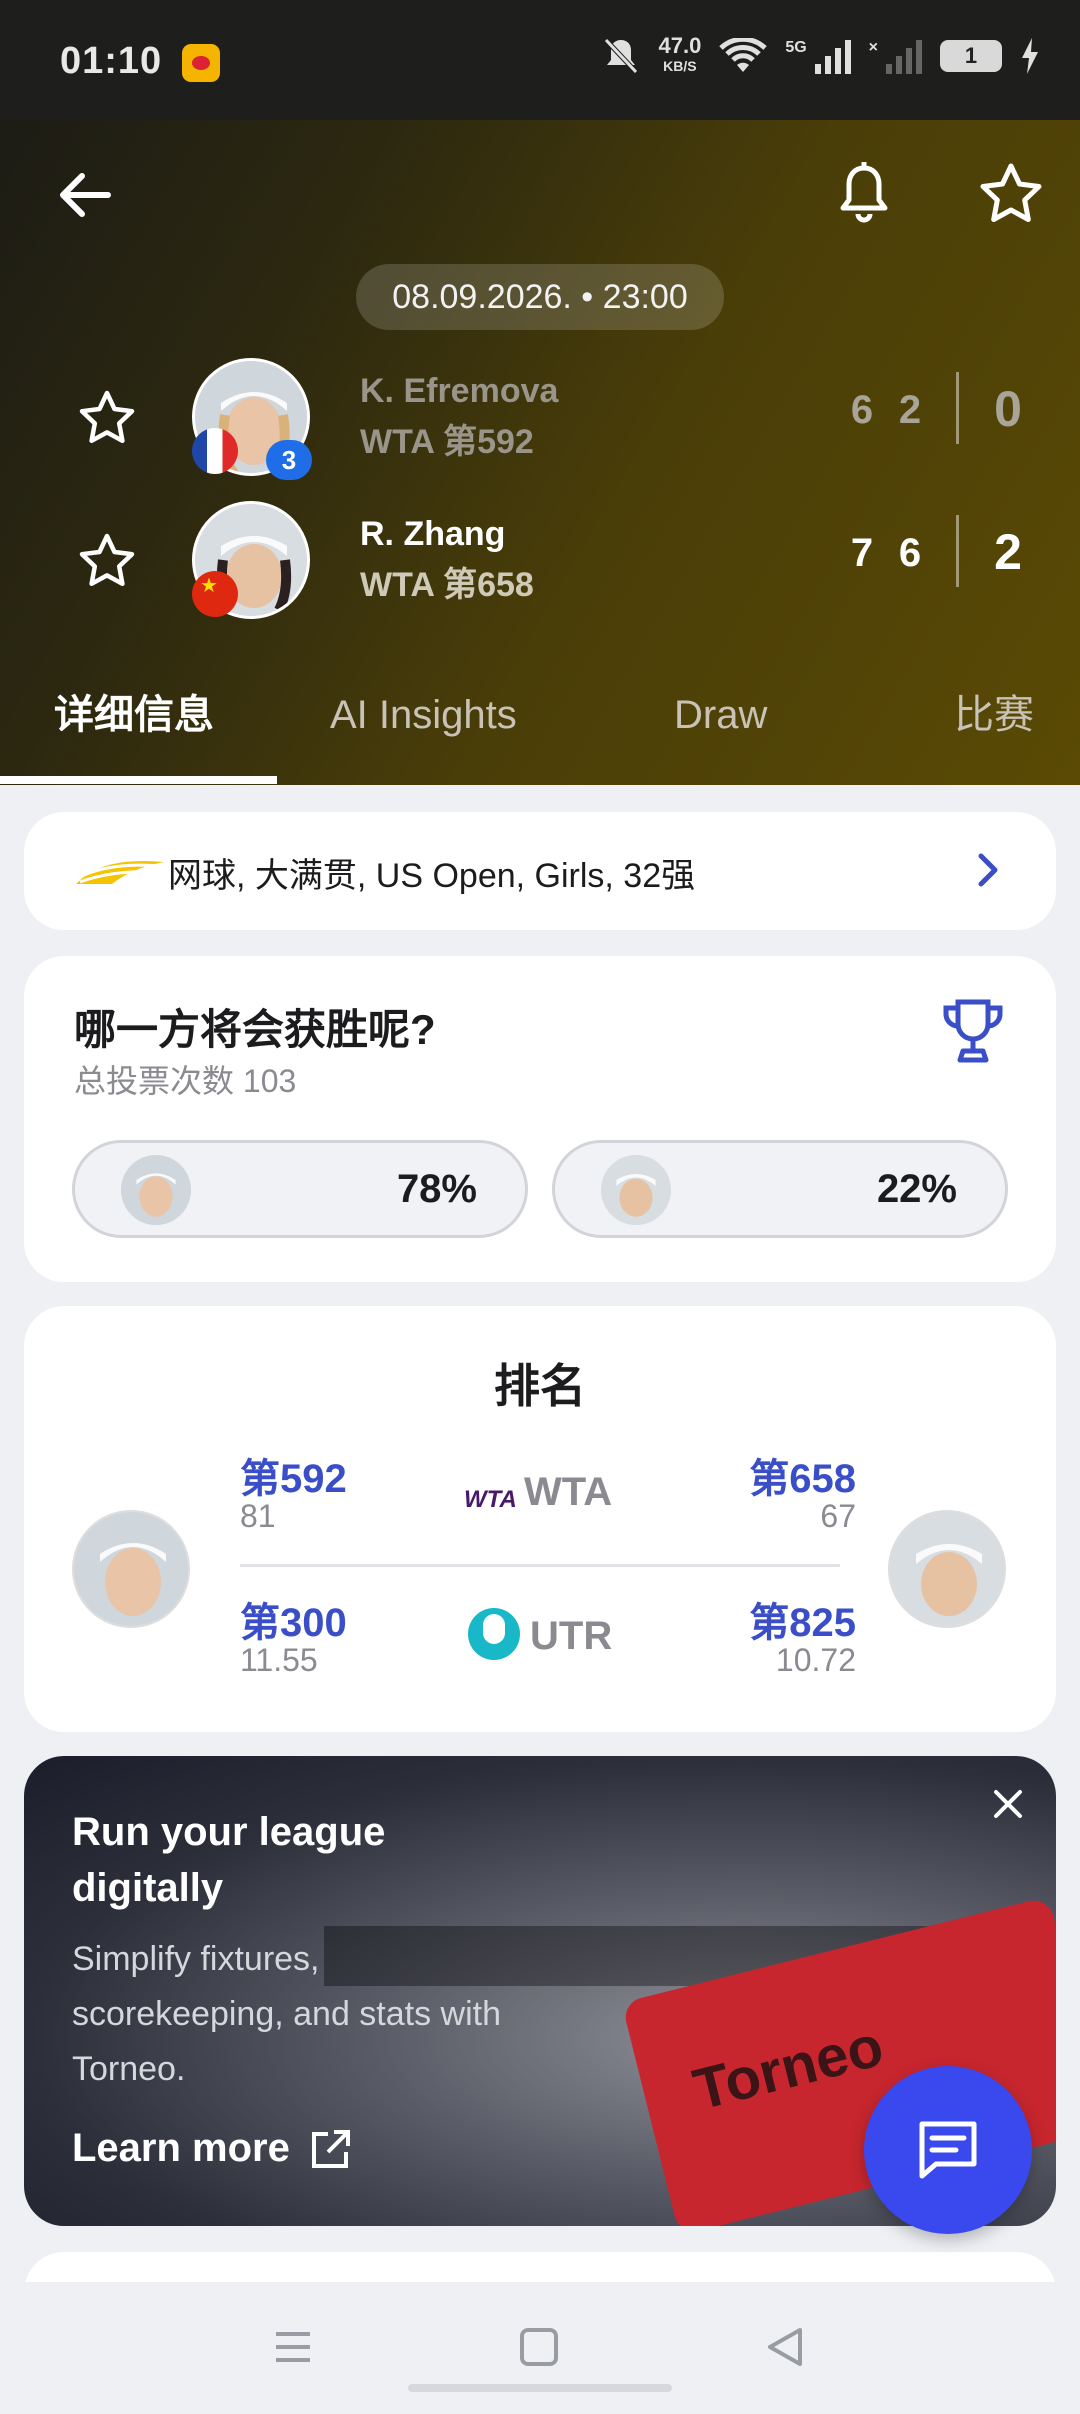  I want to click on favorite-star-icon, so click(1011, 195).